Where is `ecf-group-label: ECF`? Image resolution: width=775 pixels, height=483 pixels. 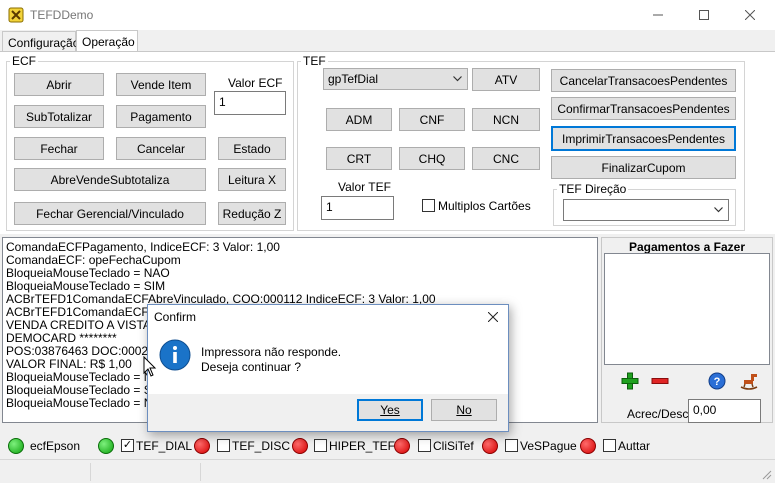
ecf-group-label: ECF is located at coordinates (24, 61).